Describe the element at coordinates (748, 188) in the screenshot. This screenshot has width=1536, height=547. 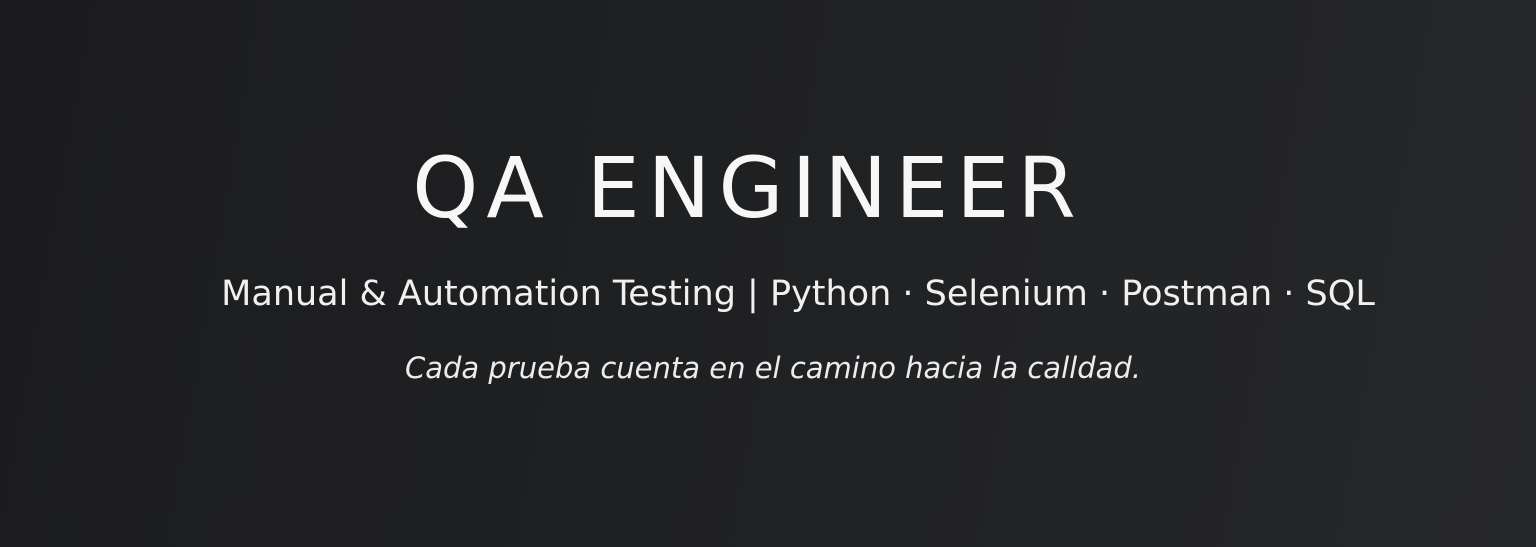
I see `title-text: QA ENGINEER` at that location.